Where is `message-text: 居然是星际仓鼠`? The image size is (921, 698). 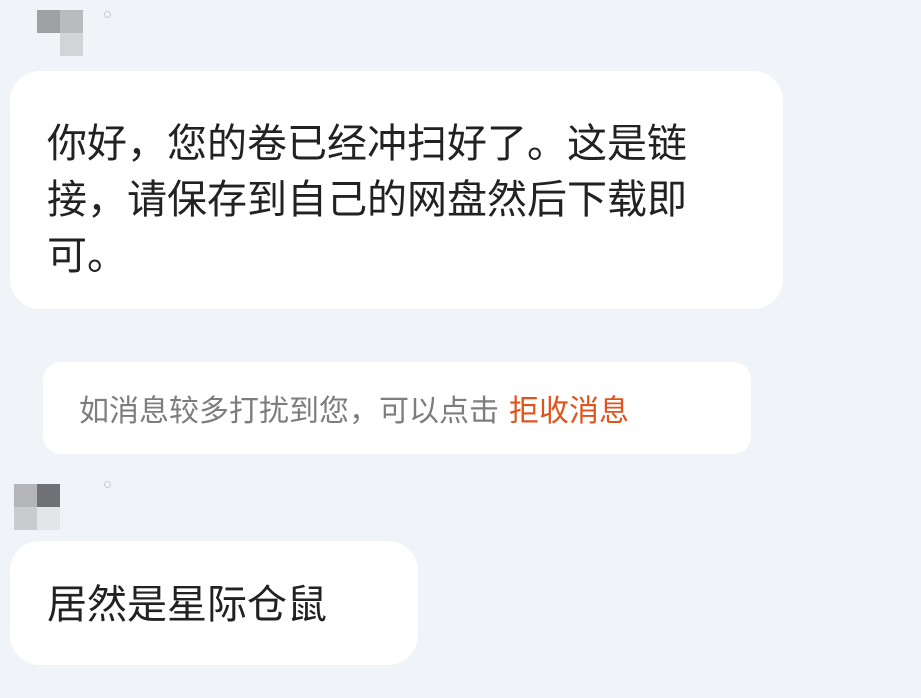
message-text: 居然是星际仓鼠 is located at coordinates (187, 605).